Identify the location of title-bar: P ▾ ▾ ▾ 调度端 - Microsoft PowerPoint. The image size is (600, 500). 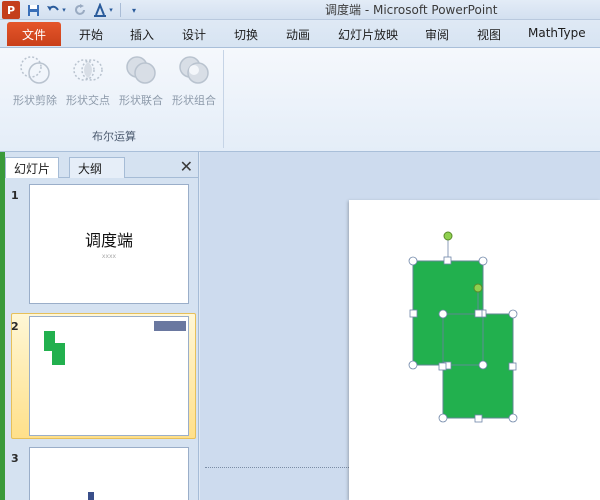
(300, 10).